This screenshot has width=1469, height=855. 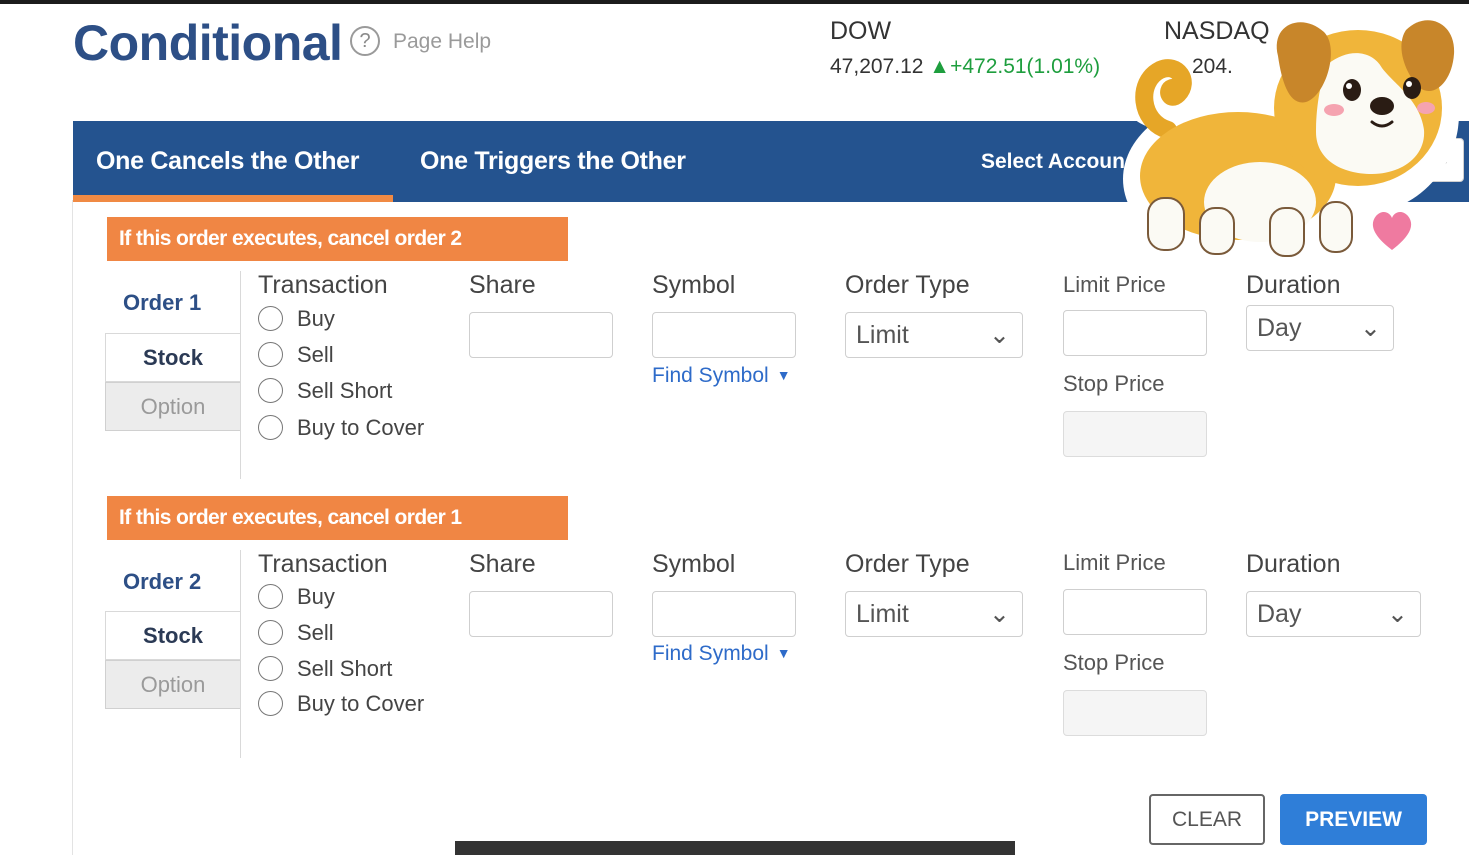 I want to click on order-1-divider, so click(x=240, y=375).